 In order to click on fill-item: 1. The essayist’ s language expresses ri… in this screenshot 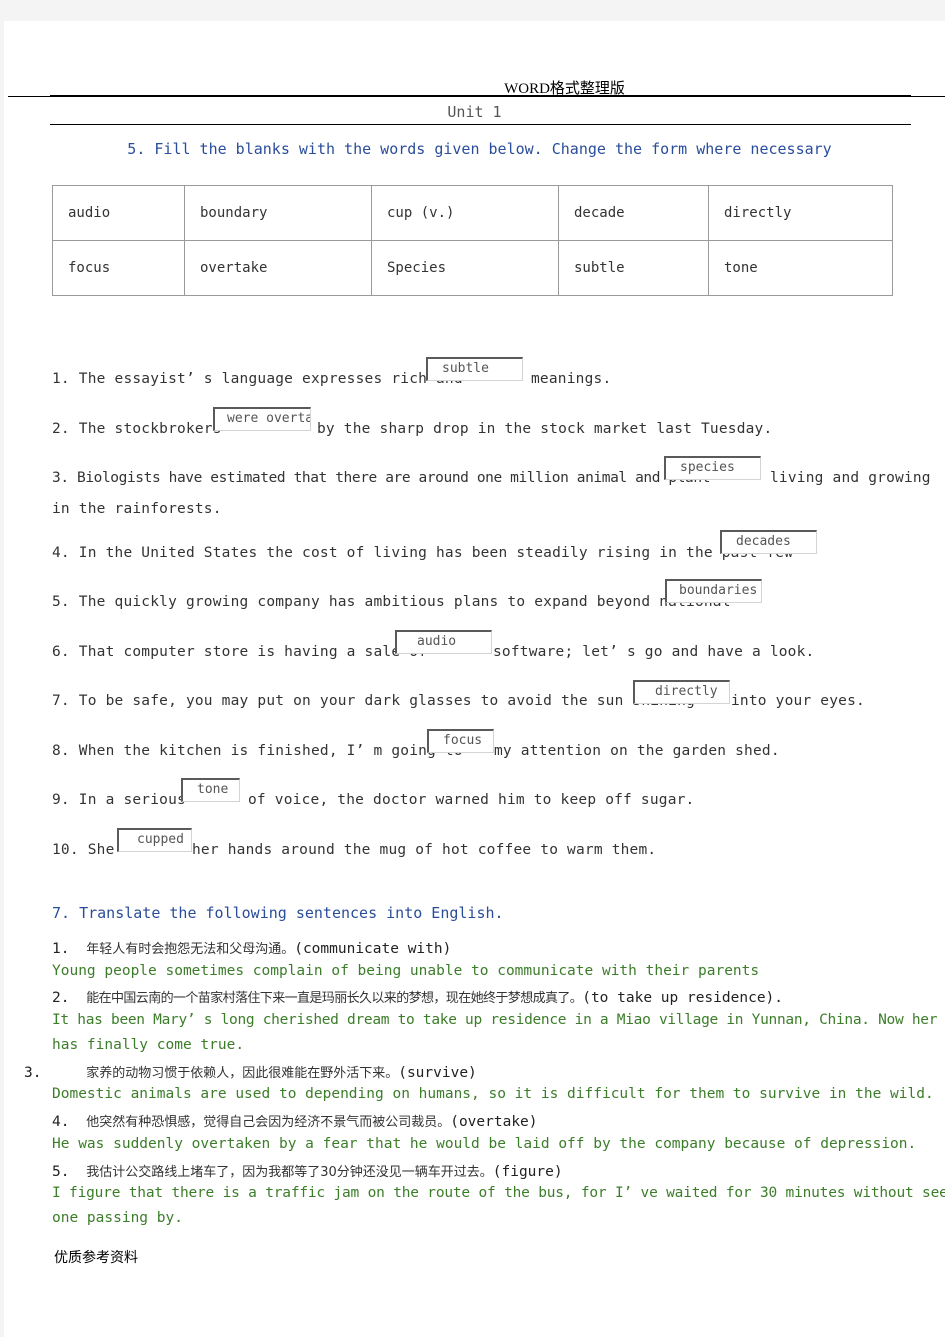, I will do `click(257, 379)`.